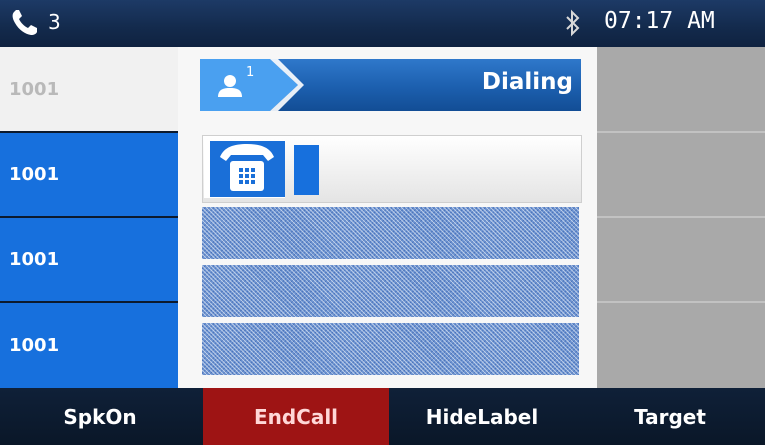 The image size is (765, 445). Describe the element at coordinates (89, 89) in the screenshot. I see `line-key-1: 1001` at that location.